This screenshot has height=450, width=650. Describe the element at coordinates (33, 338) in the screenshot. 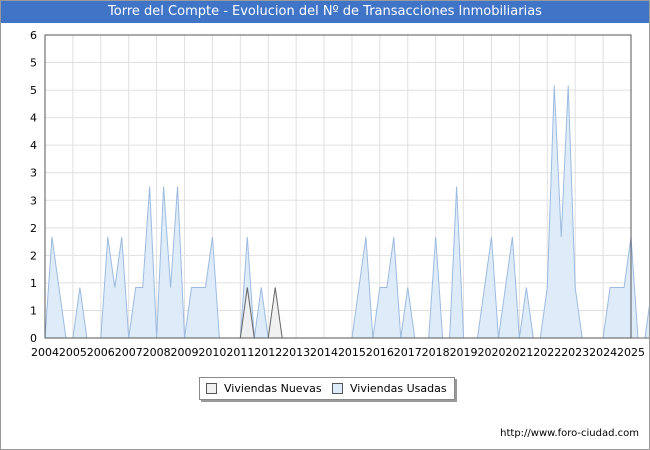

I see `y-tick-label: 0` at that location.